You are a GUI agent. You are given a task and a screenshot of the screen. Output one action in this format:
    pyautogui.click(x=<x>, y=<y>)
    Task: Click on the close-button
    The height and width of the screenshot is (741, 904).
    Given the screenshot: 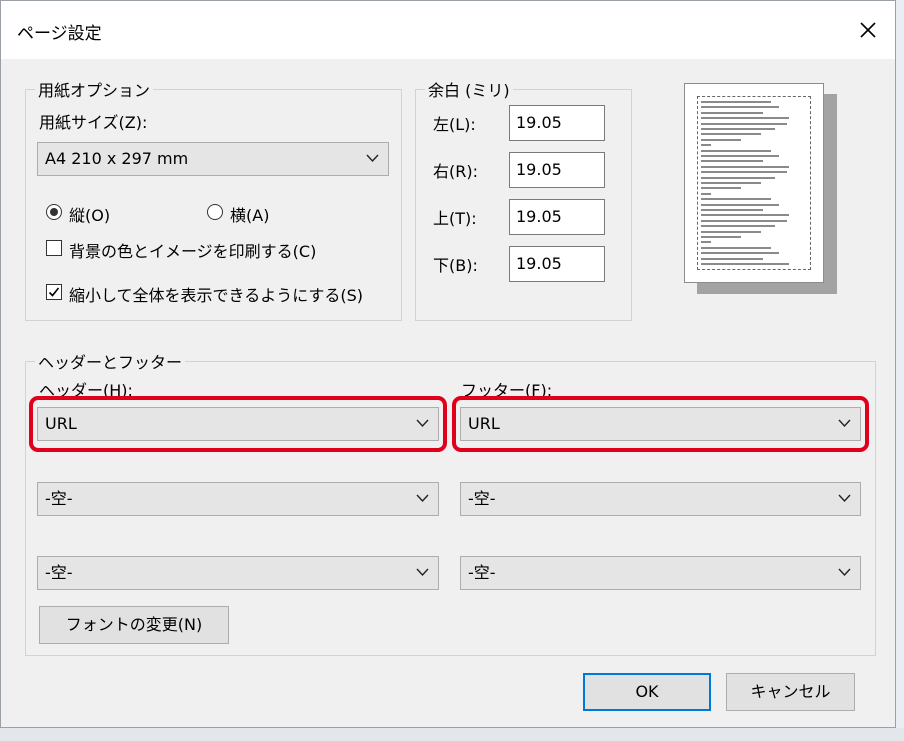 What is the action you would take?
    pyautogui.click(x=868, y=30)
    